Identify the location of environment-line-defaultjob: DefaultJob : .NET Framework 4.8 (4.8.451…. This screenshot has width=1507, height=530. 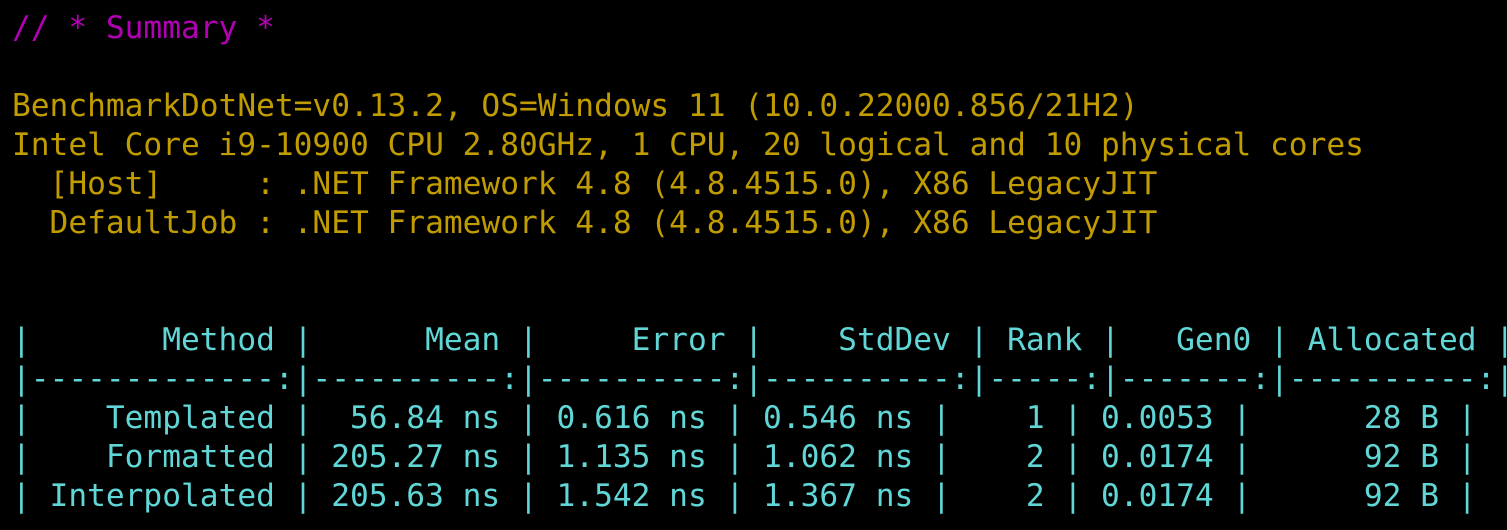
(585, 223).